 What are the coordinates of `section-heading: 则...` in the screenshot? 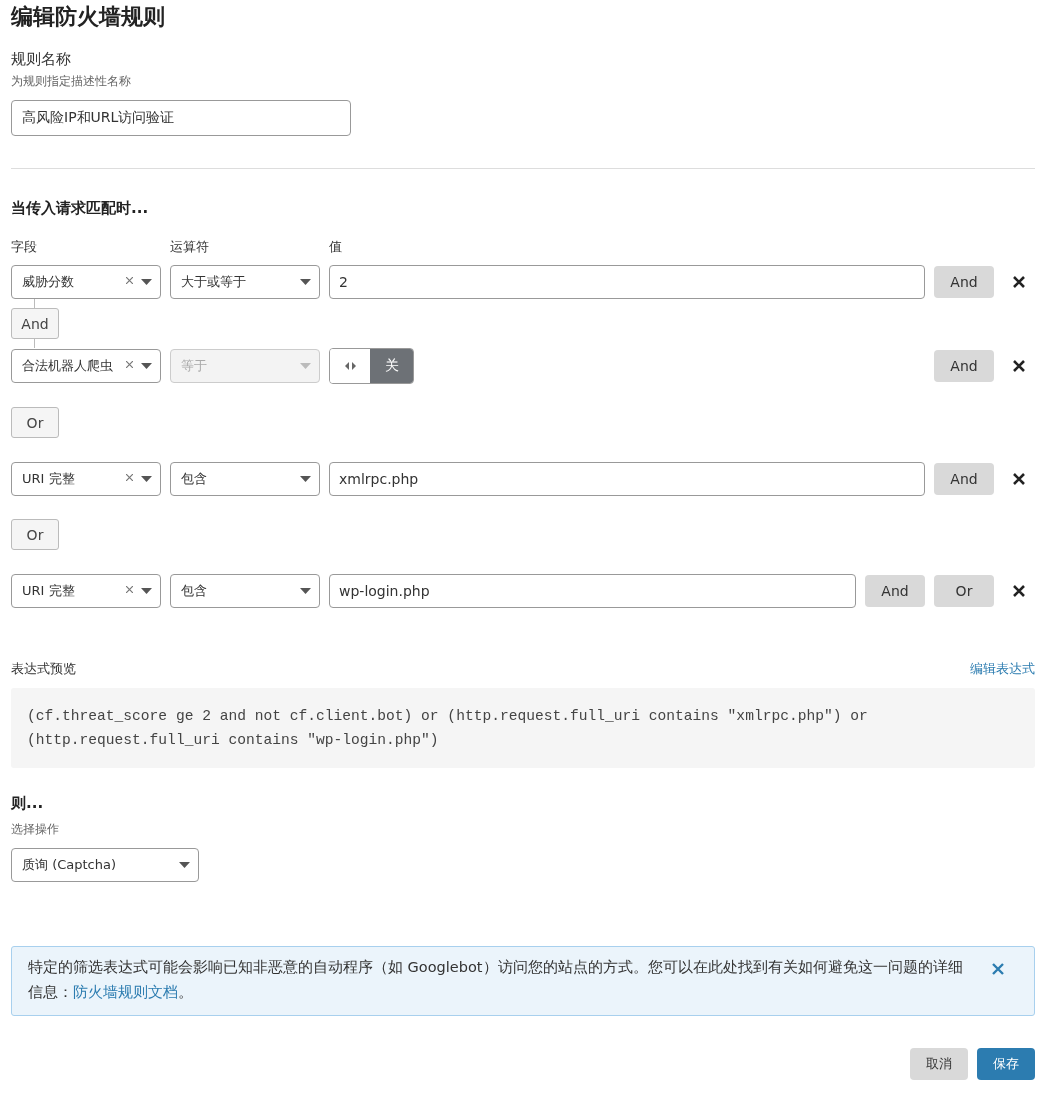 It's located at (28, 803).